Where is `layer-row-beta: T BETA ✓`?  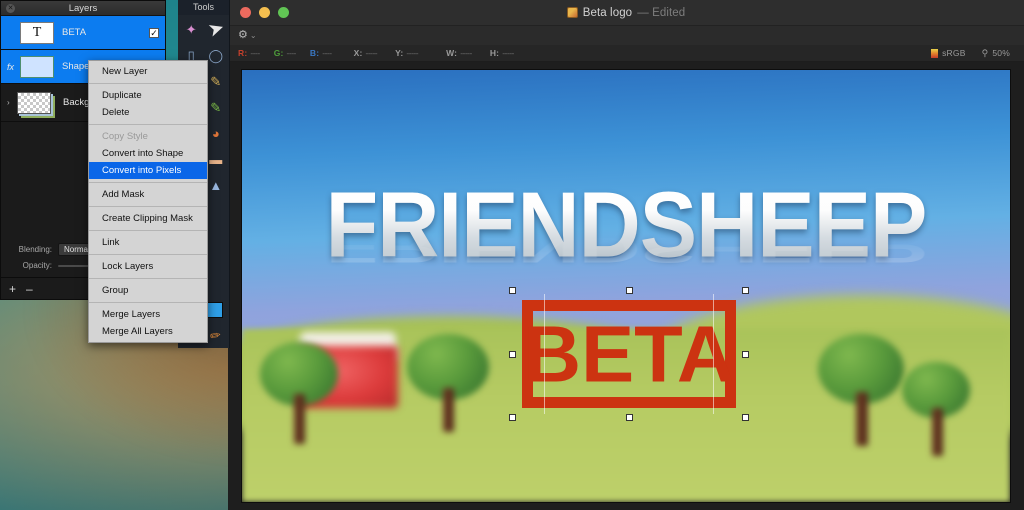 layer-row-beta: T BETA ✓ is located at coordinates (83, 33).